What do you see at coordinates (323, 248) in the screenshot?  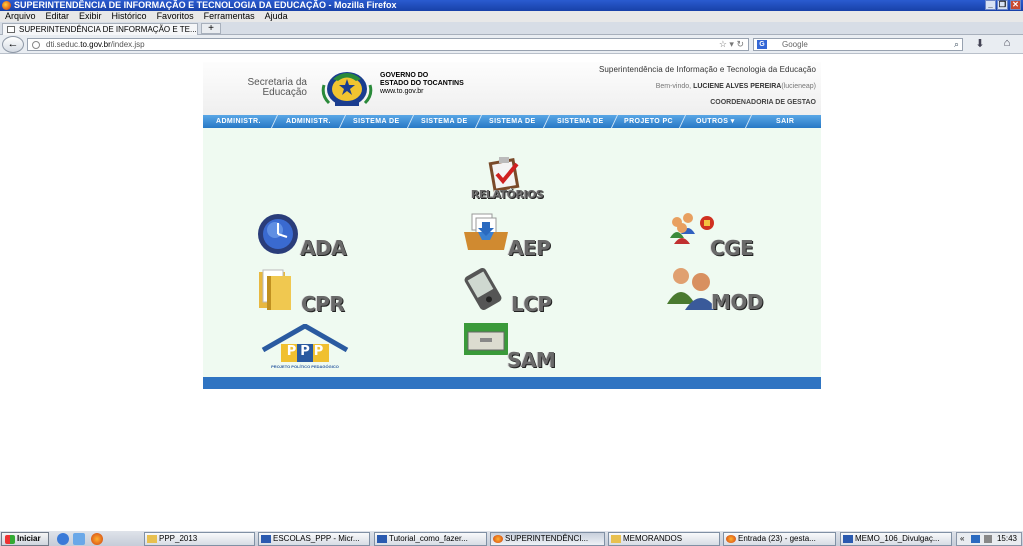 I see `app-label-ada: ADA` at bounding box center [323, 248].